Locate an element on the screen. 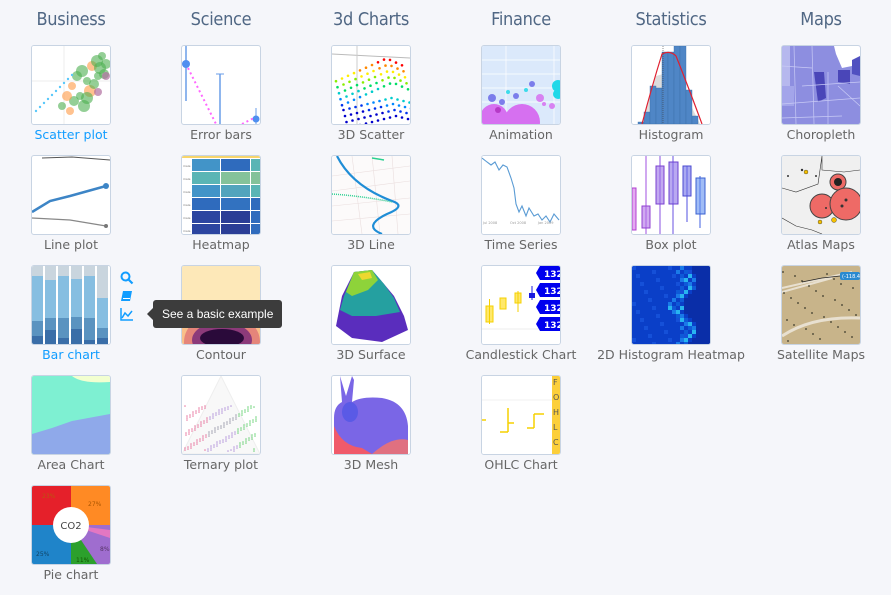  chart-tile-label: Box plot is located at coordinates (671, 245).